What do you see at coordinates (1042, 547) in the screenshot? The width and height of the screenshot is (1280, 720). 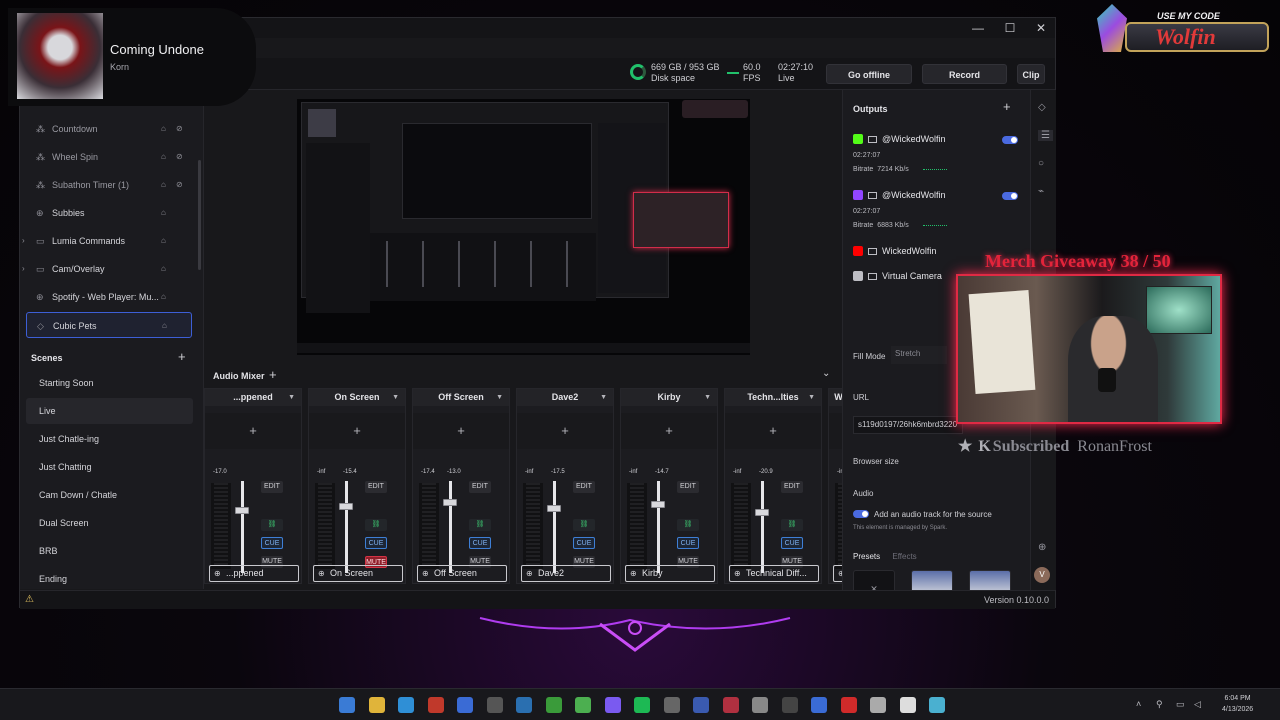 I see `settings-icon: ⊕` at bounding box center [1042, 547].